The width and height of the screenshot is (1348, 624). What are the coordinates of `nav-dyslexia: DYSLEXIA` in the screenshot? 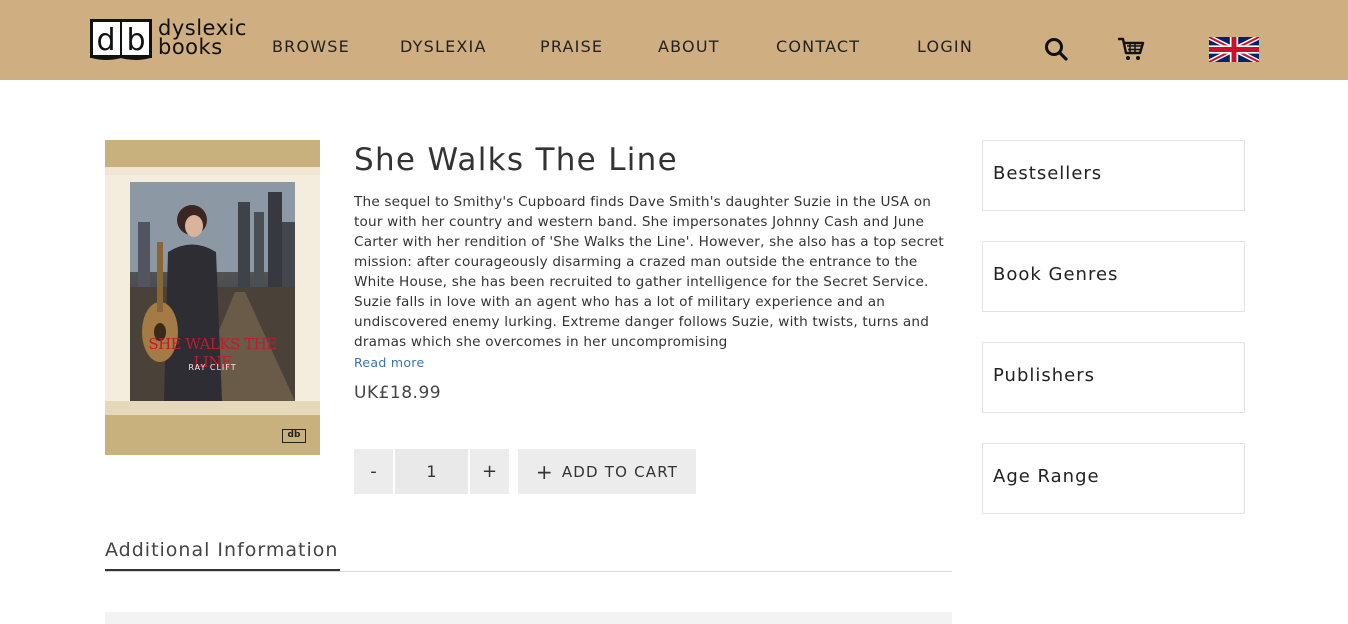 It's located at (443, 47).